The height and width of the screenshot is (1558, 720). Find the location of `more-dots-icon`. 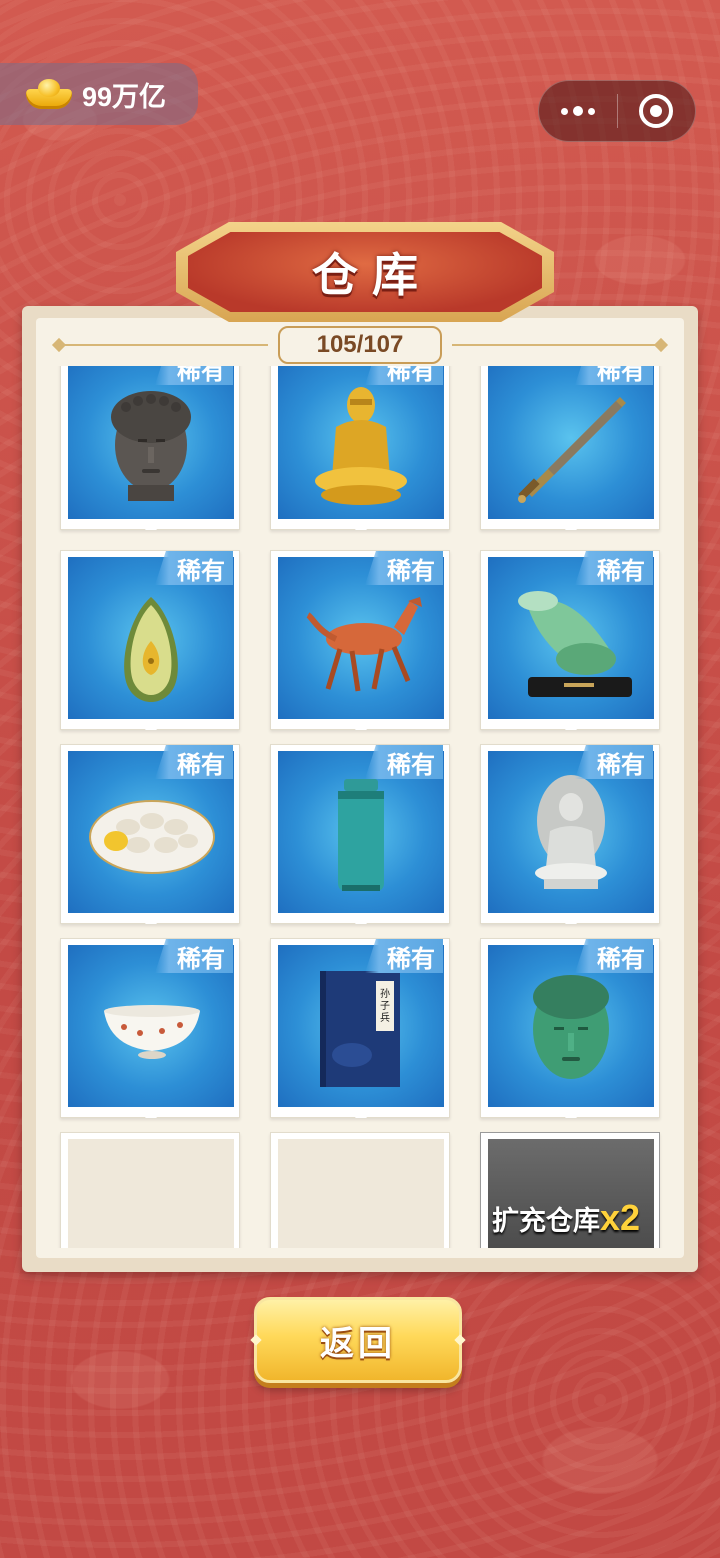

more-dots-icon is located at coordinates (578, 111).